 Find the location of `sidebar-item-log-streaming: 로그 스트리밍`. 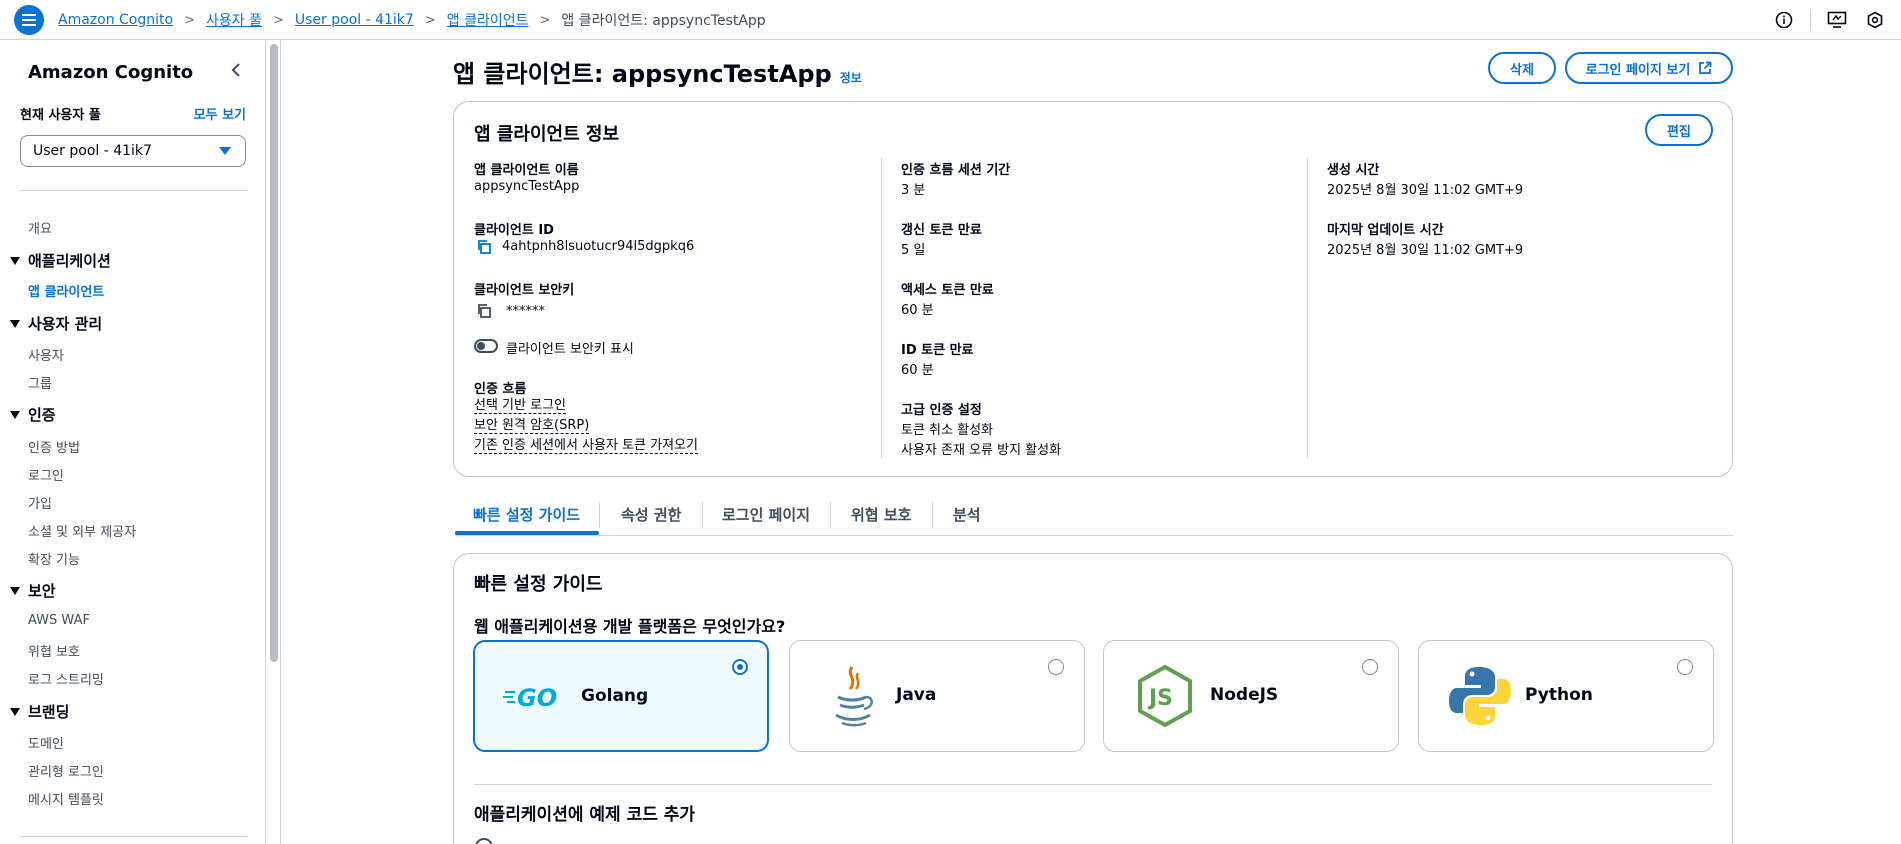

sidebar-item-log-streaming: 로그 스트리밍 is located at coordinates (66, 678).